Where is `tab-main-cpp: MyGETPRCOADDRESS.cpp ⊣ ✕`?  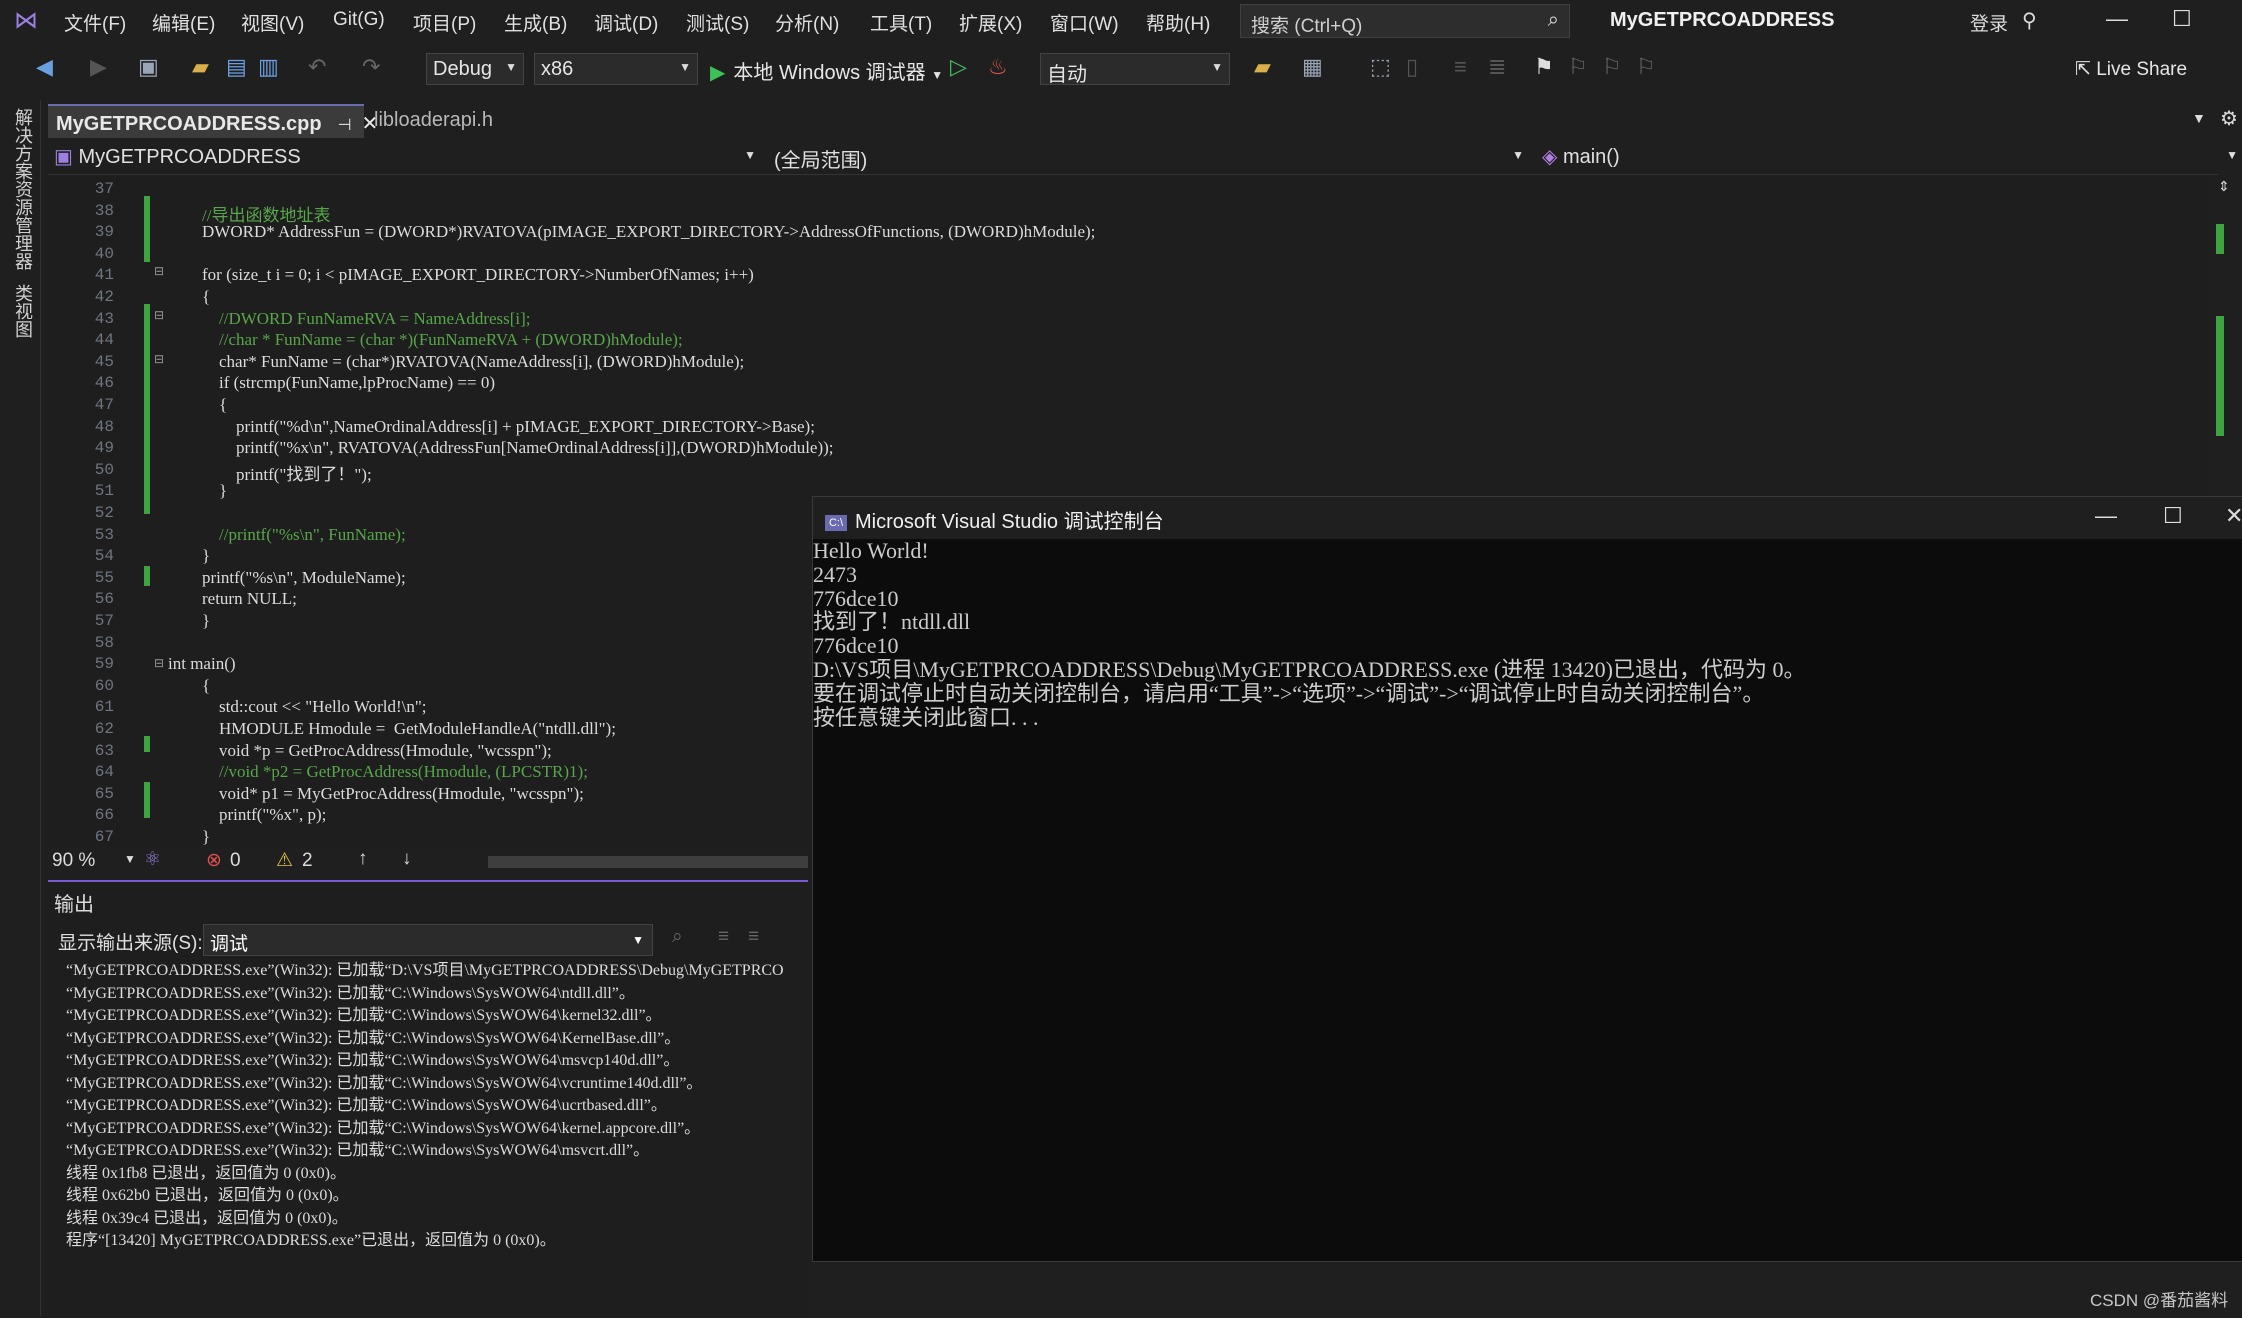 tab-main-cpp: MyGETPRCOADDRESS.cpp ⊣ ✕ is located at coordinates (213, 121).